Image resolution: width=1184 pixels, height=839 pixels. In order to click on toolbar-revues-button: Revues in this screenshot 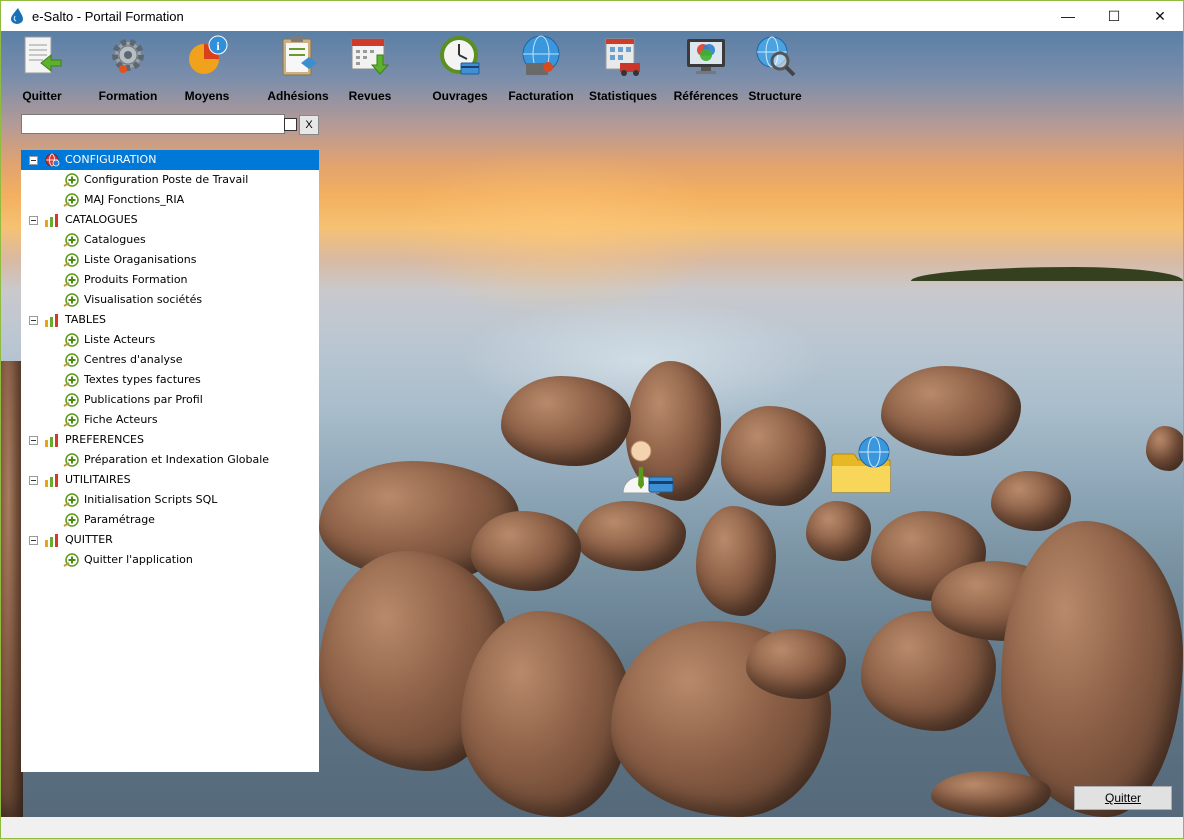, I will do `click(370, 67)`.